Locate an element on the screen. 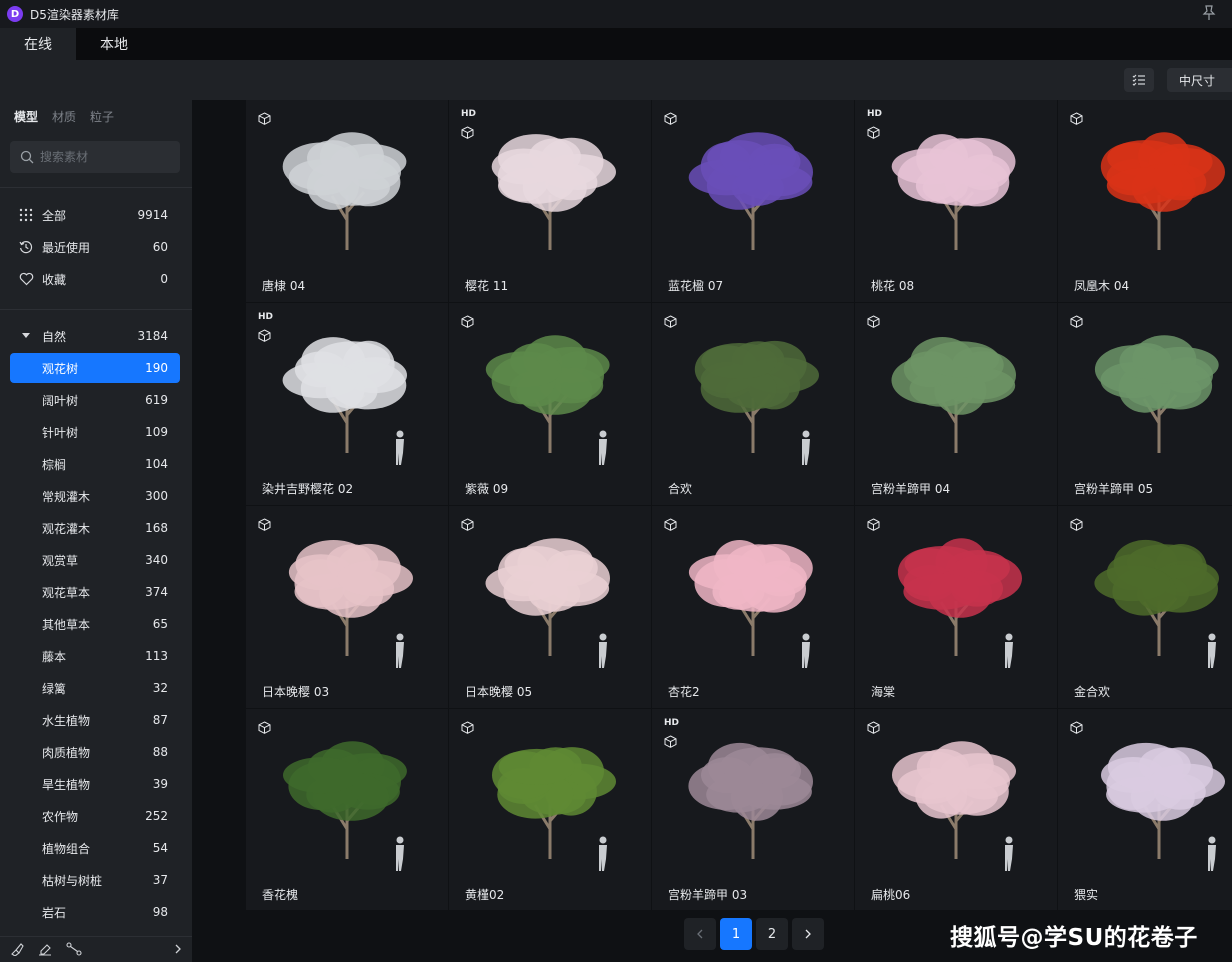  asset-card: 紫薇 09 is located at coordinates (550, 404).